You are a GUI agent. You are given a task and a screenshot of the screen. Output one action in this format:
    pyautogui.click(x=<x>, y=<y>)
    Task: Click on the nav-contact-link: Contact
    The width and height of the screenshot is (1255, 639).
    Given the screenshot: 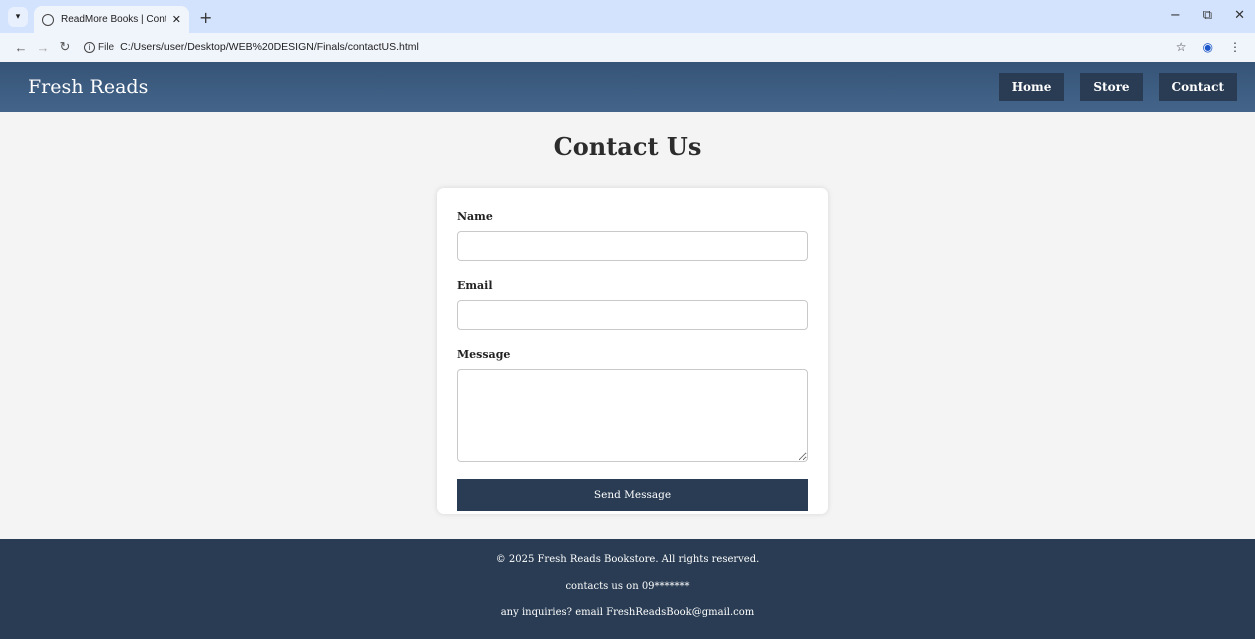 What is the action you would take?
    pyautogui.click(x=1197, y=87)
    